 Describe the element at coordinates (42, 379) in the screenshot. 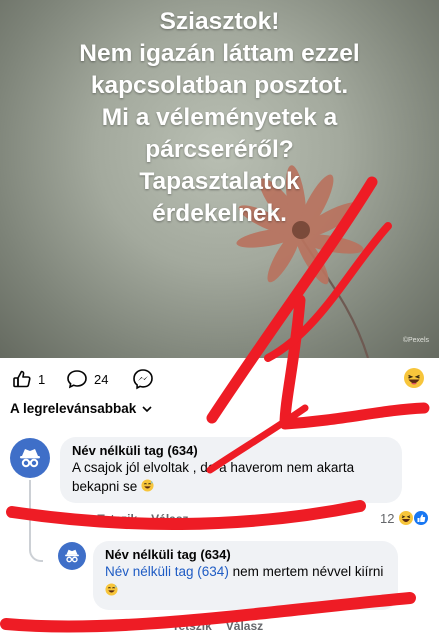

I see `like-count: 1` at that location.